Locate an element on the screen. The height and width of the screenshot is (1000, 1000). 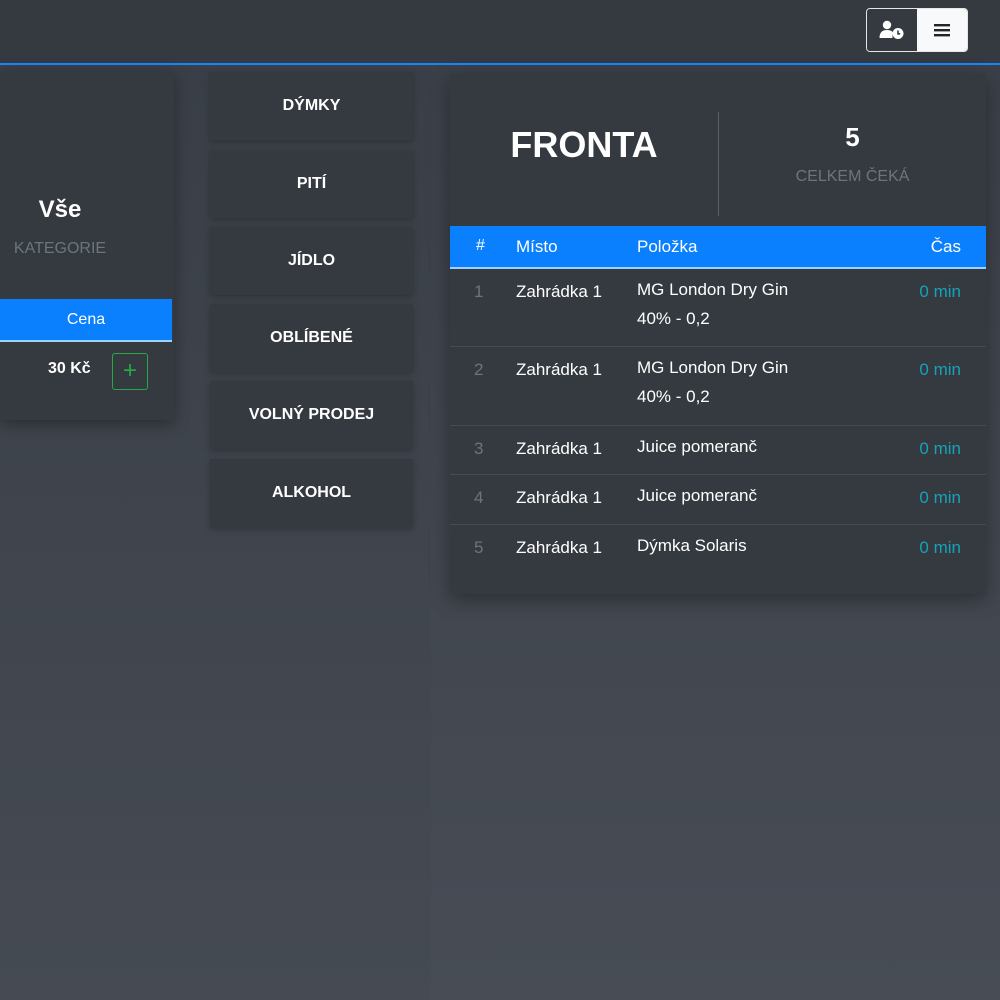
category-button-oblibene: OBLÍBENÉ is located at coordinates (311, 338).